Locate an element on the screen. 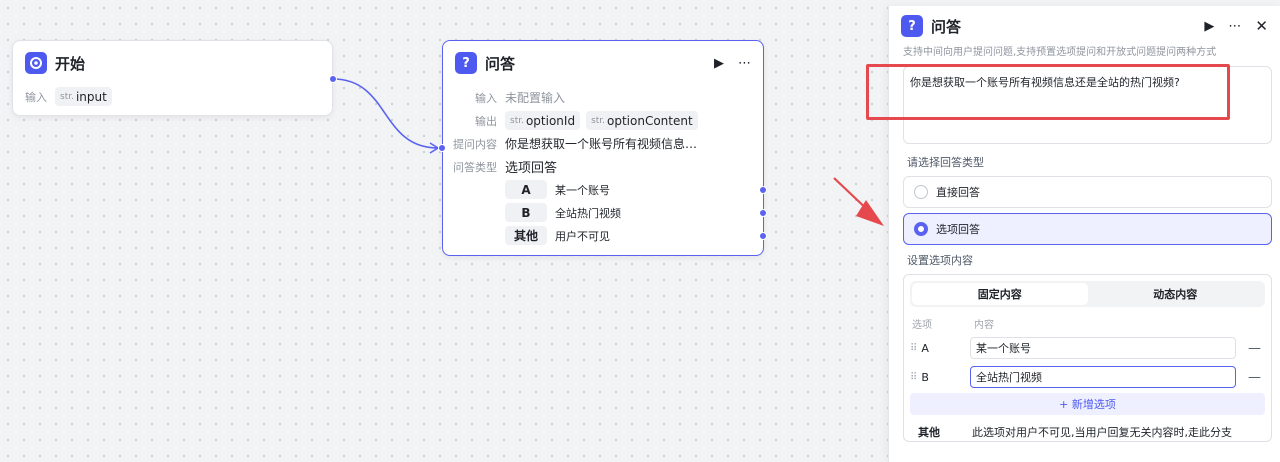  other-option-row: 其他 此选项对用户不可见,当用户回复无关内容时,走此分支 is located at coordinates (1075, 432).